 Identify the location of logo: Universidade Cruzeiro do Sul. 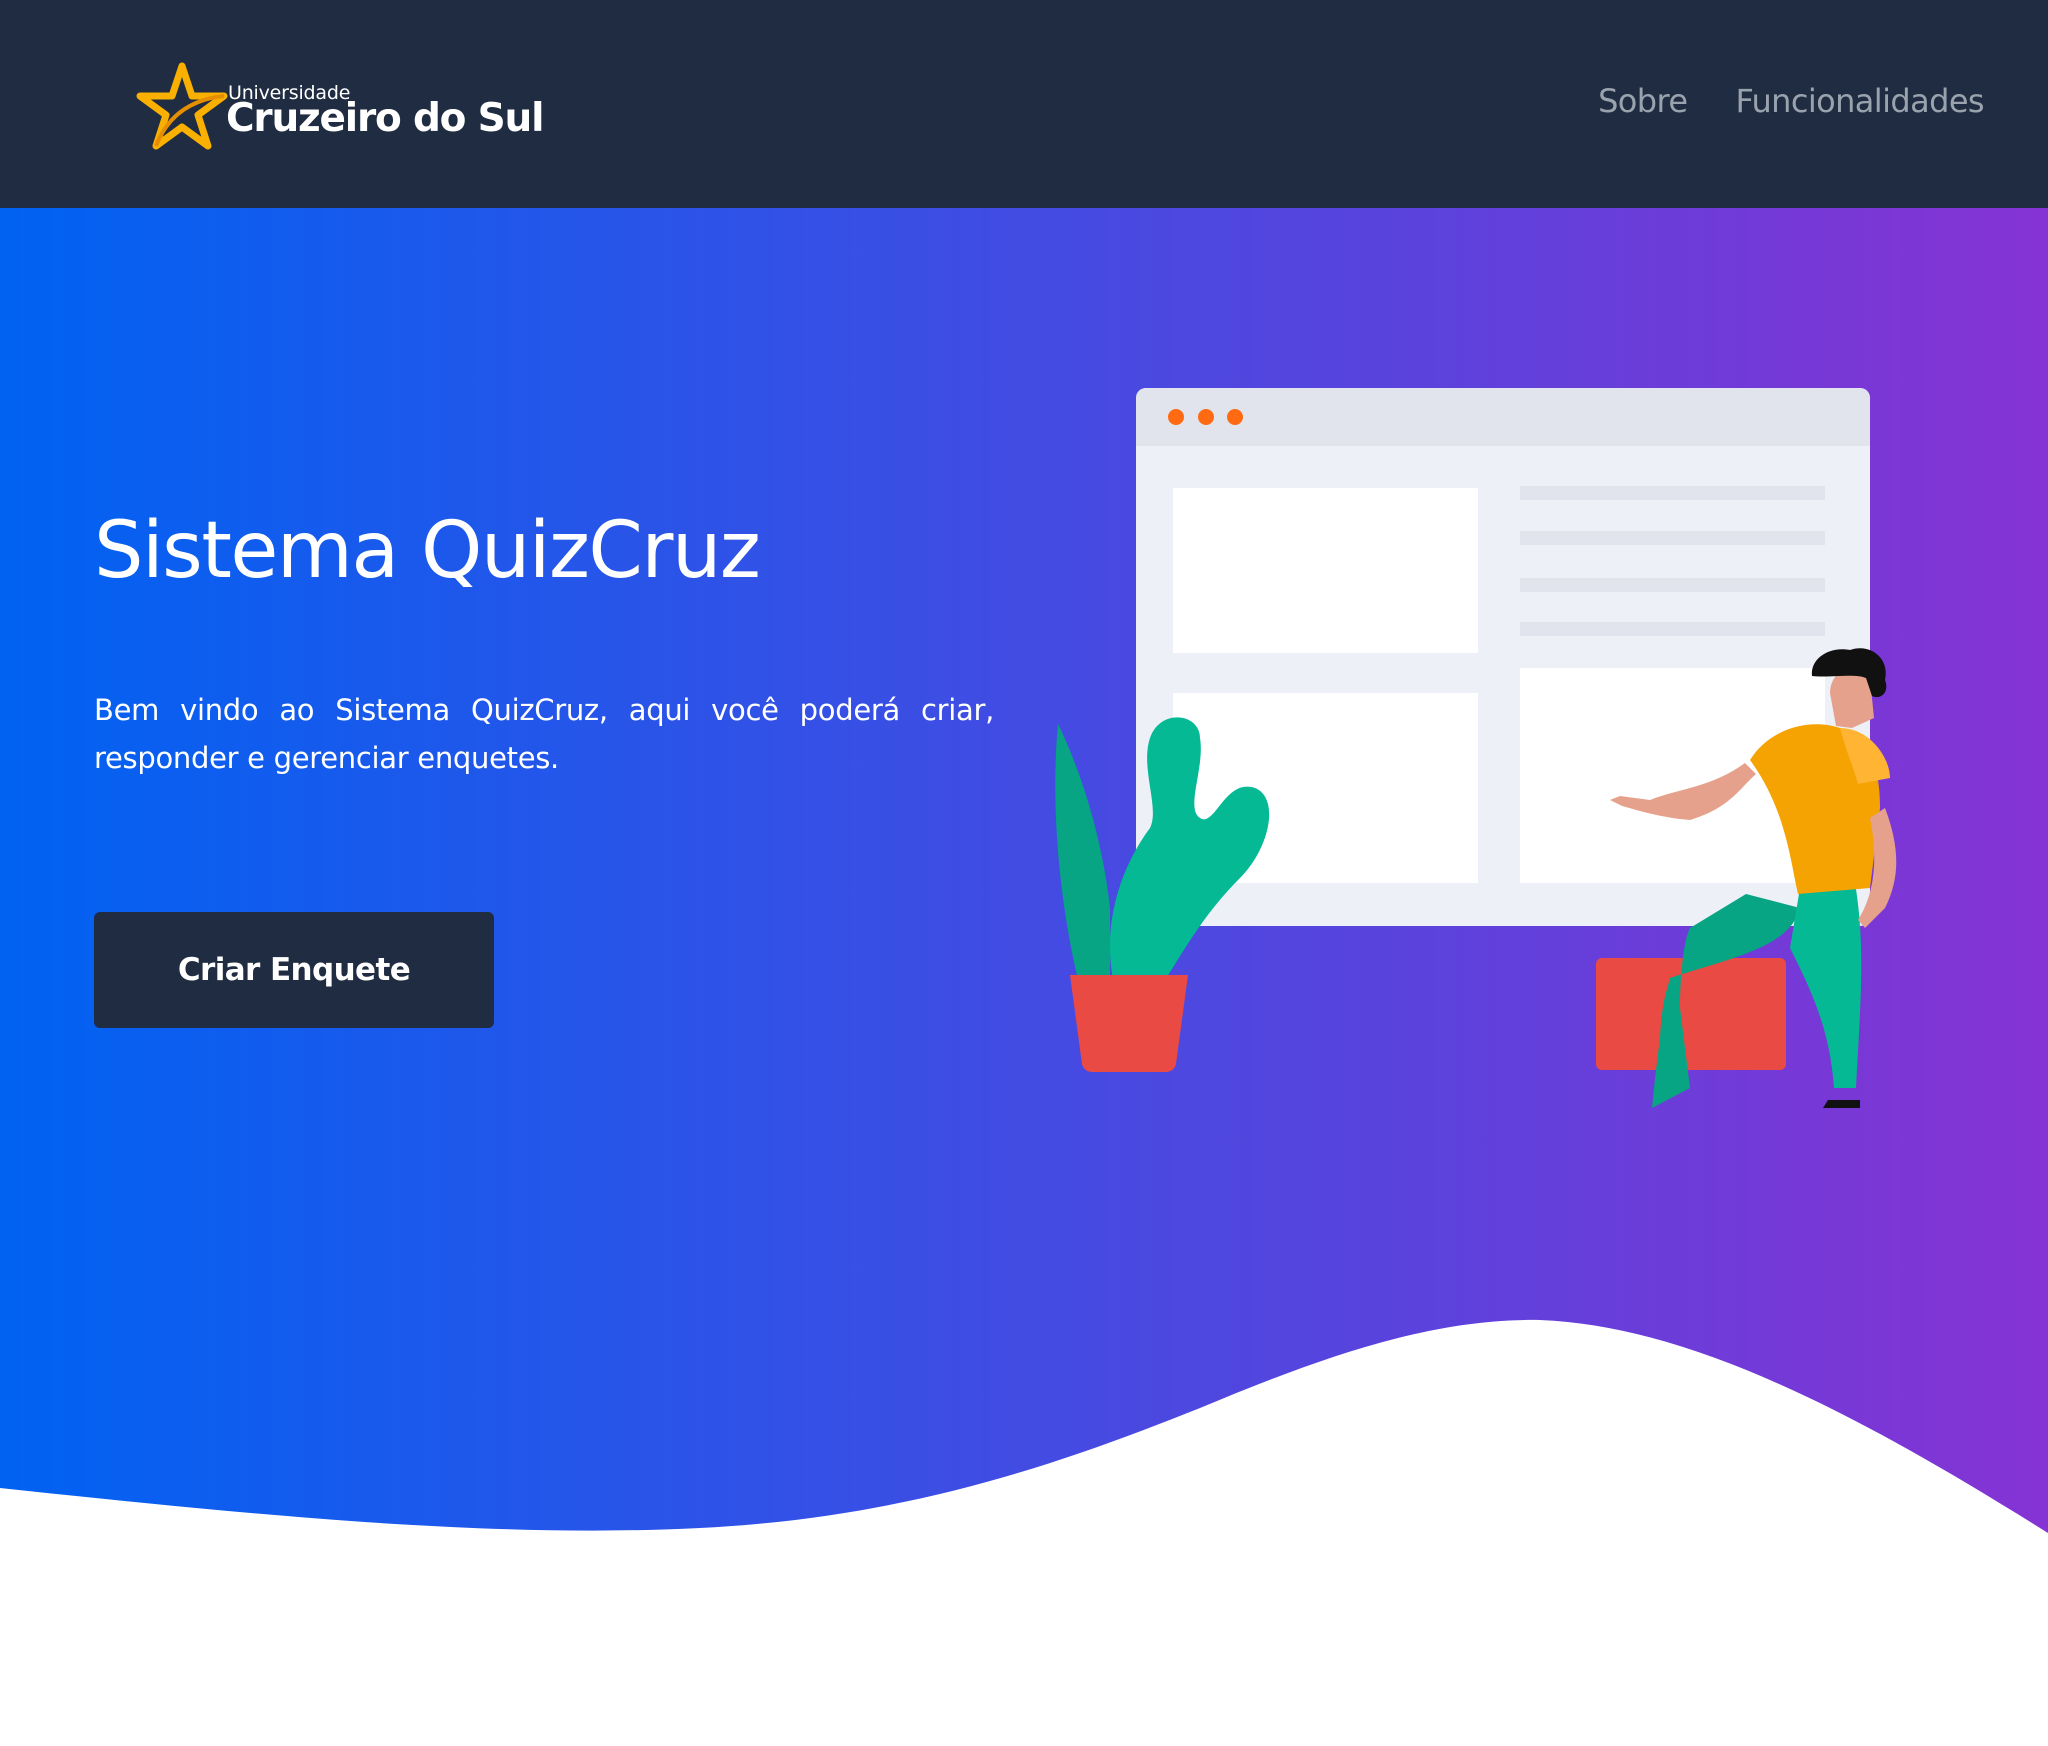
(340, 106).